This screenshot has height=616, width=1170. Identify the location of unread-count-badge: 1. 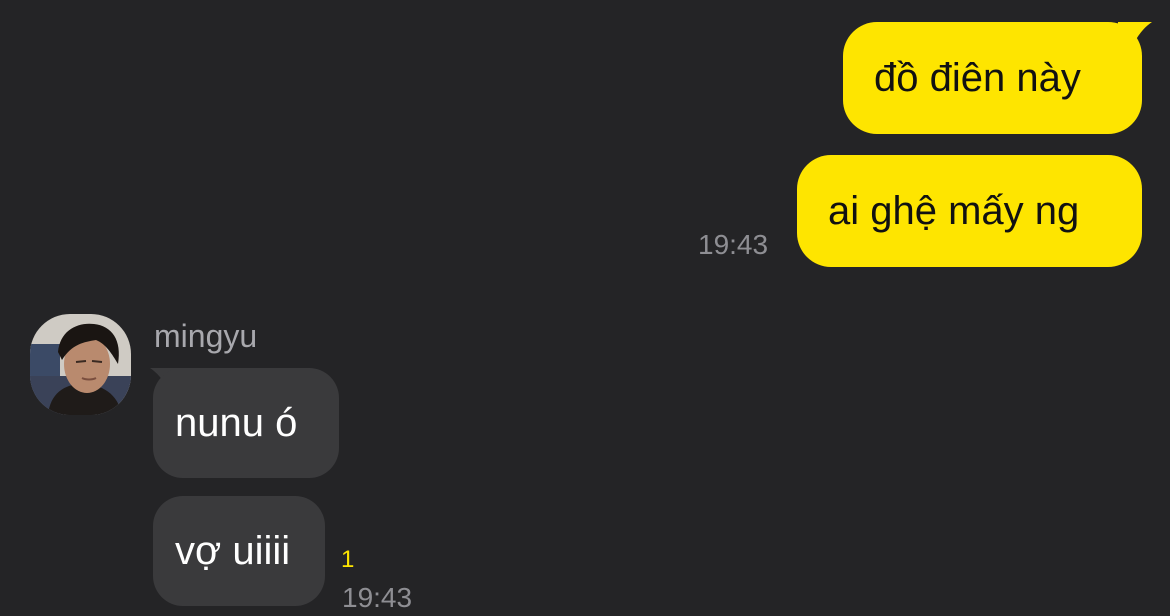
(348, 559).